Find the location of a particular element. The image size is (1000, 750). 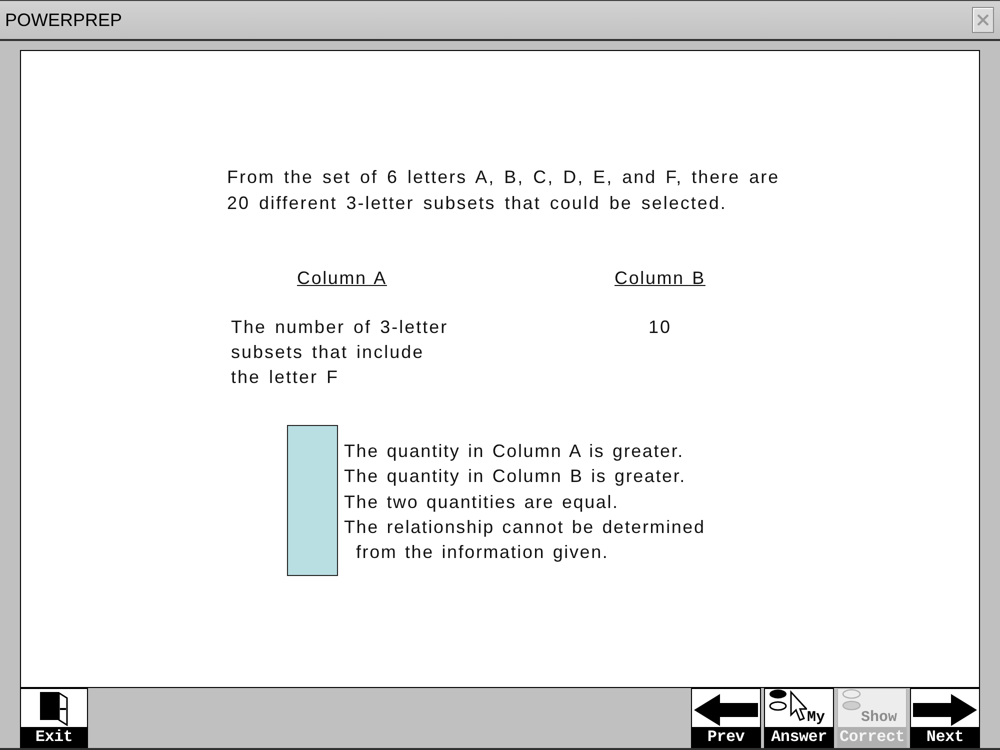

my-answer-button: My Answer is located at coordinates (799, 718).